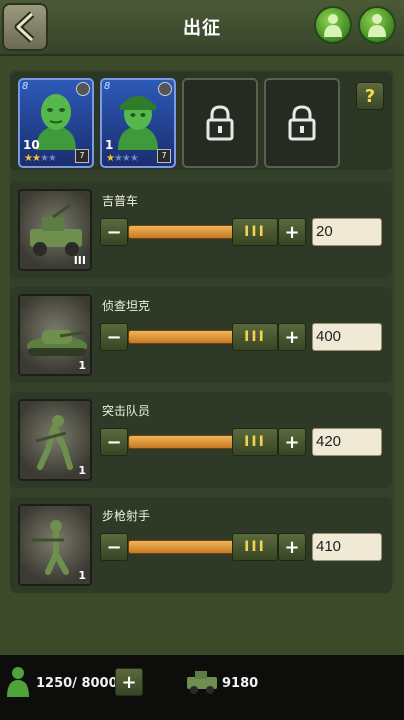 Image resolution: width=404 pixels, height=720 pixels. Describe the element at coordinates (347, 442) in the screenshot. I see `quantity-field: 420` at that location.